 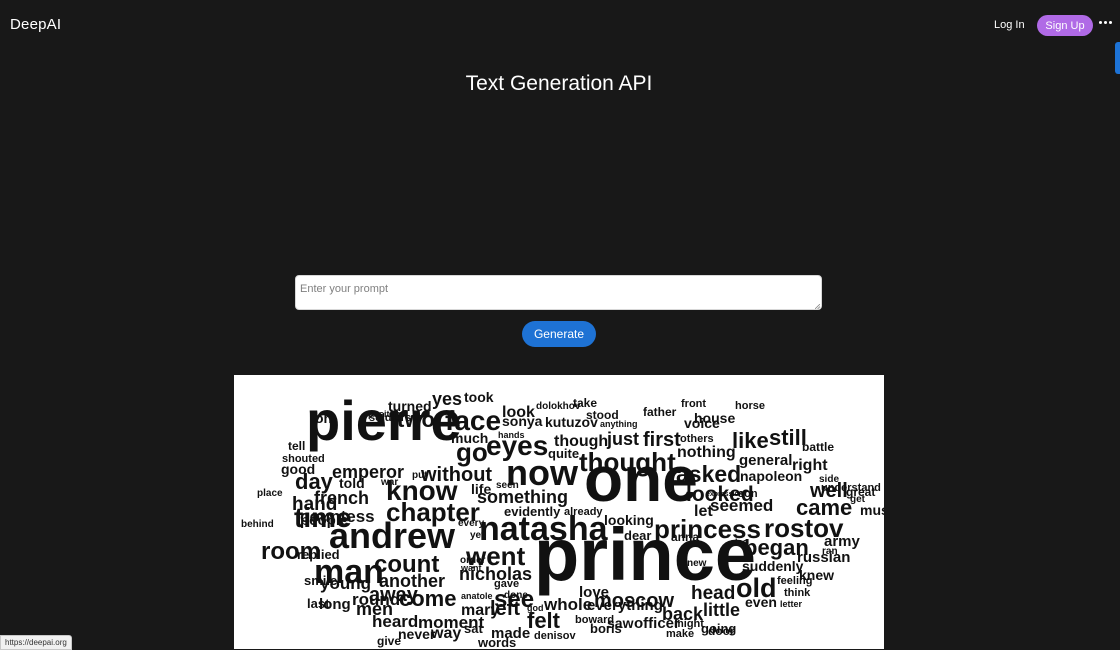 What do you see at coordinates (471, 523) in the screenshot?
I see `word-cloud-word: every` at bounding box center [471, 523].